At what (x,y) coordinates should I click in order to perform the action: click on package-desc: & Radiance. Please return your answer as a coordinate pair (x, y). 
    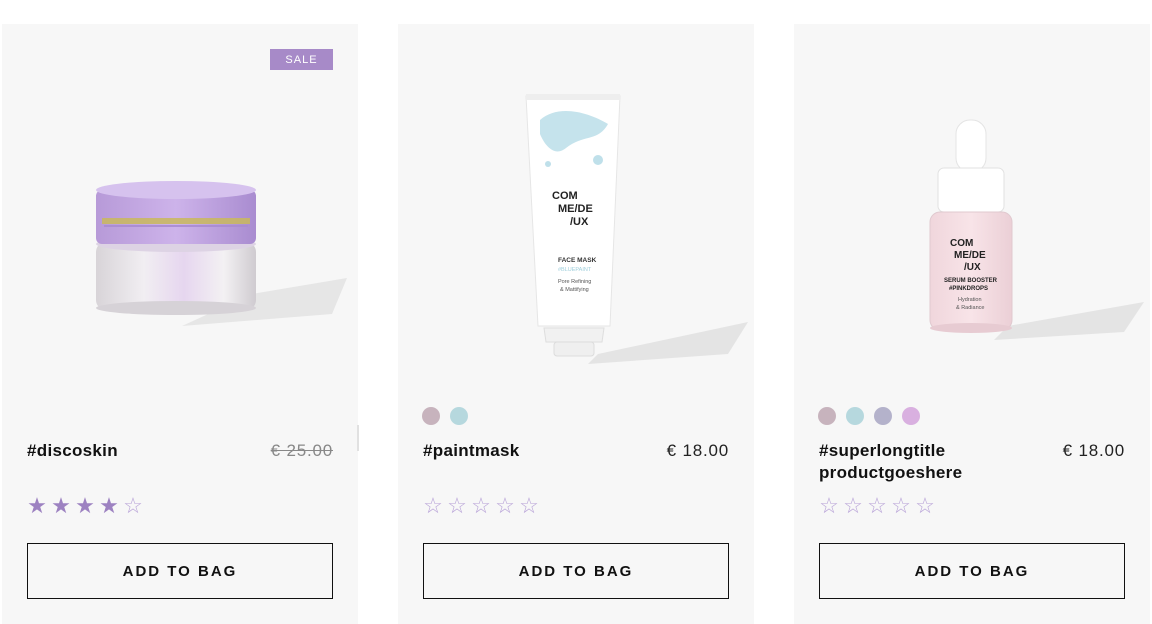
    Looking at the image, I should click on (970, 308).